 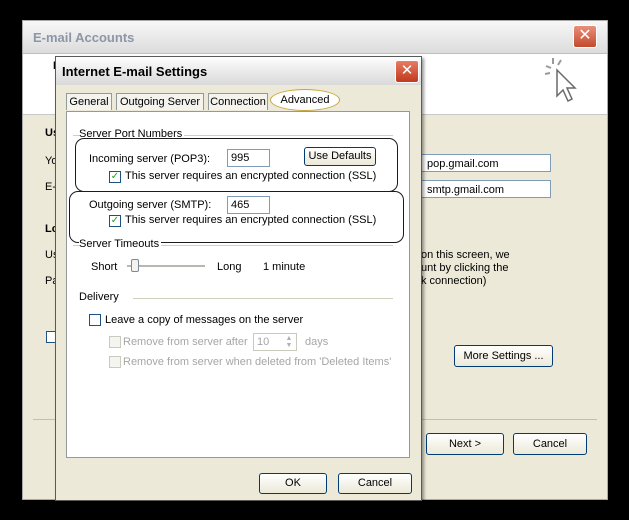 I want to click on outer-title-bar: E-mail Accounts ✕, so click(x=315, y=37).